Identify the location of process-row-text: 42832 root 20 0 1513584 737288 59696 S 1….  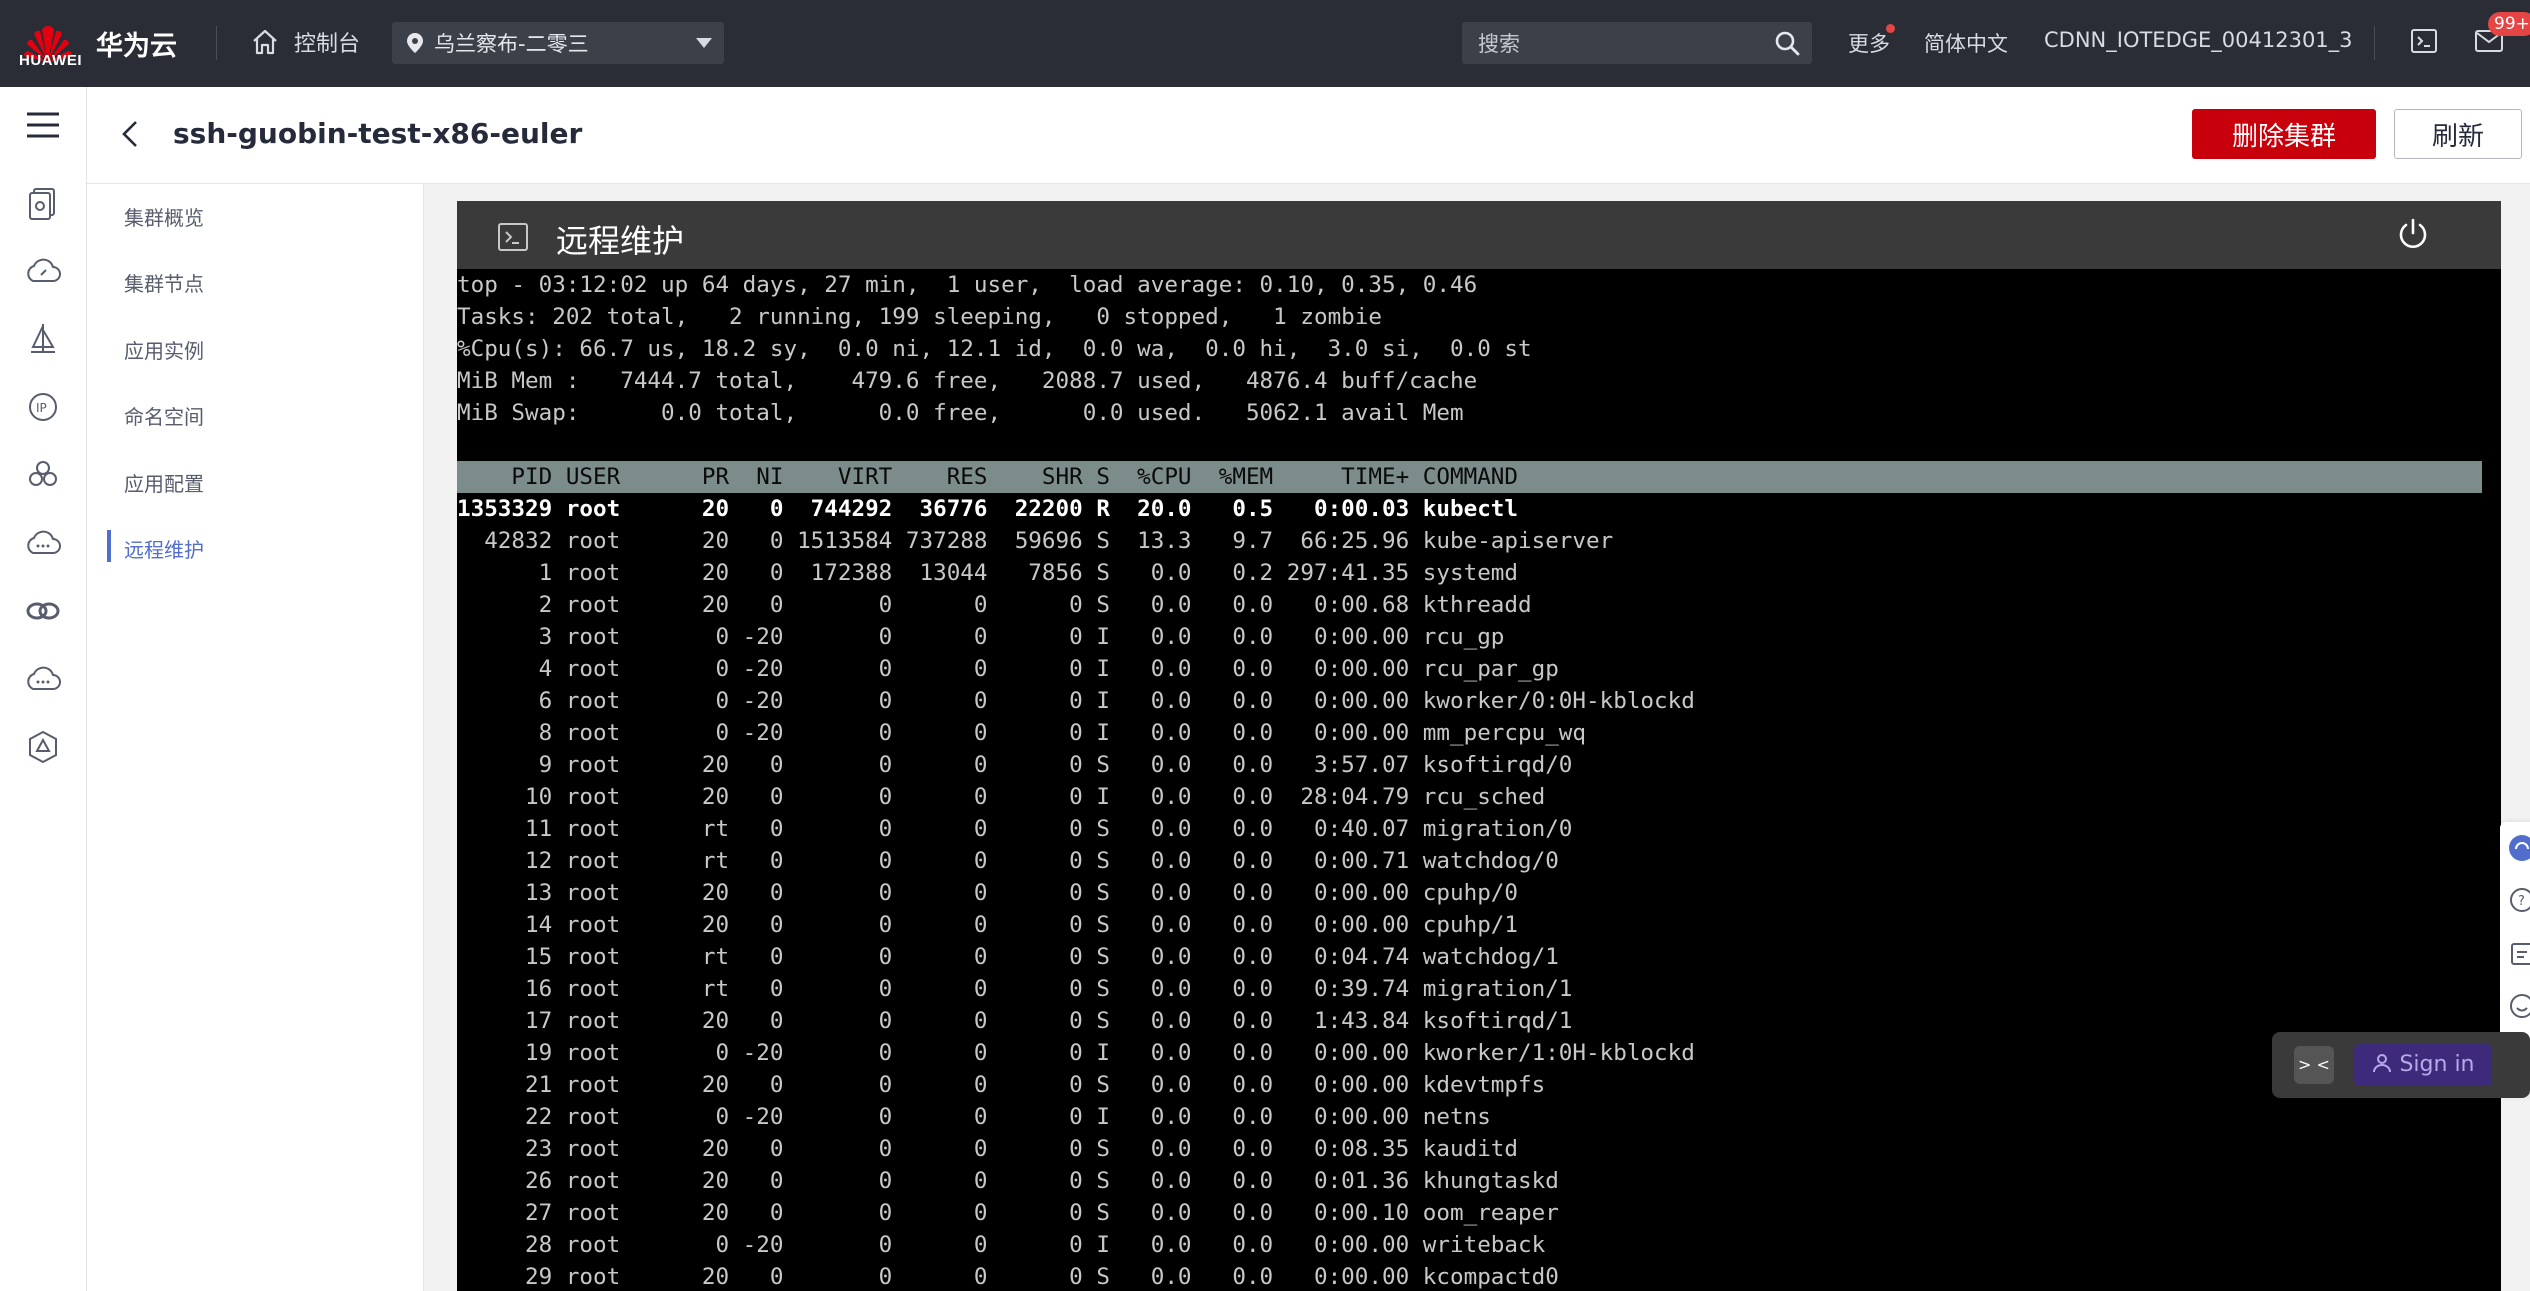
(1035, 541).